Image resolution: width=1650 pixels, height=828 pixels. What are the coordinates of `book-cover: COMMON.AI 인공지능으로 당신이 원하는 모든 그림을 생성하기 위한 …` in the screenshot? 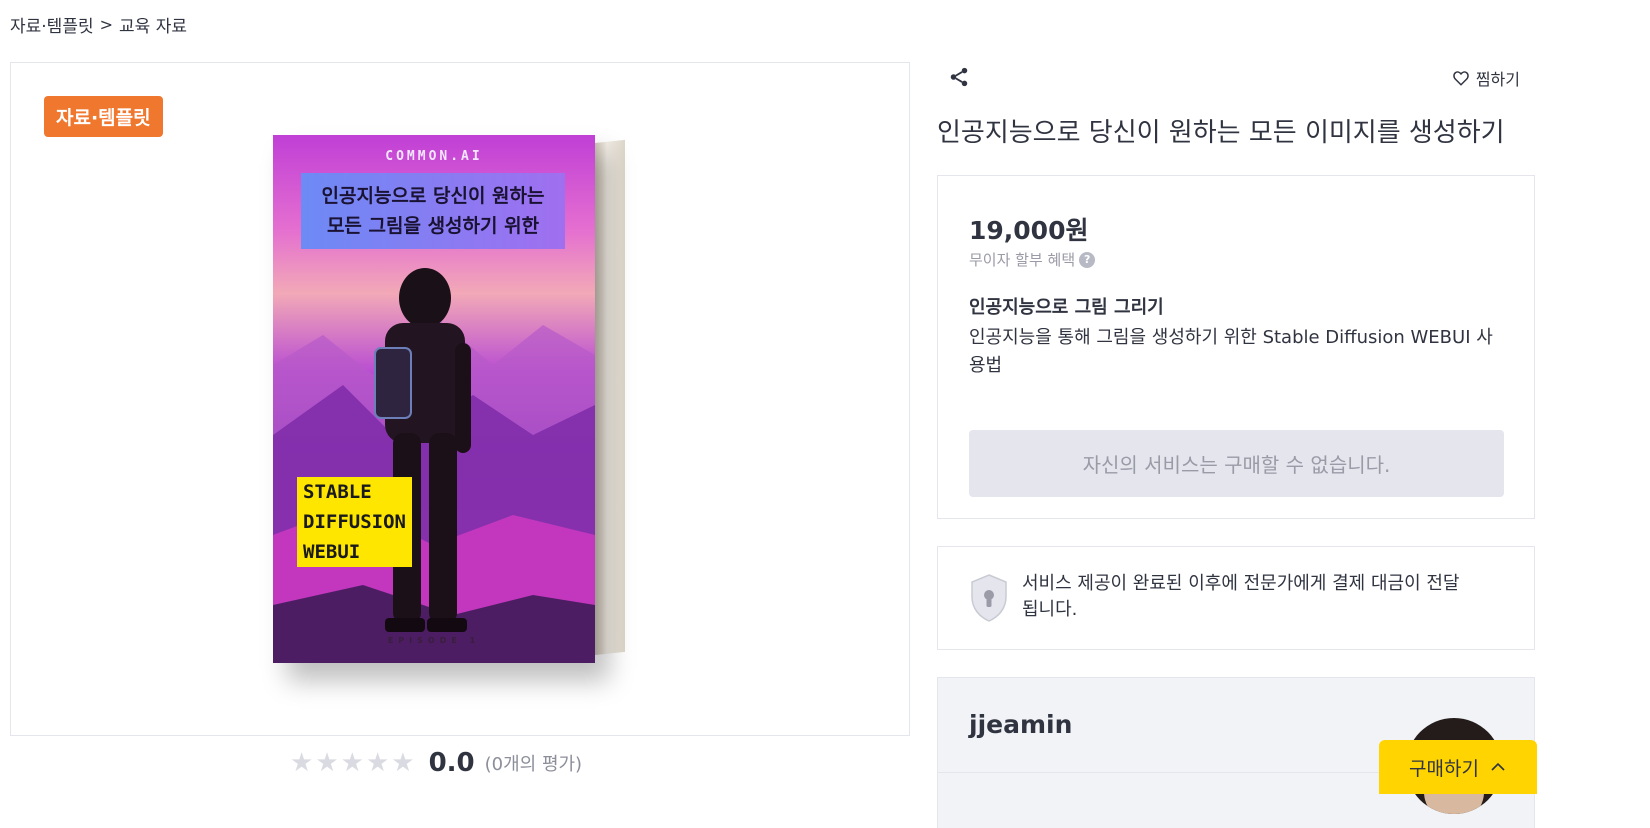 It's located at (434, 399).